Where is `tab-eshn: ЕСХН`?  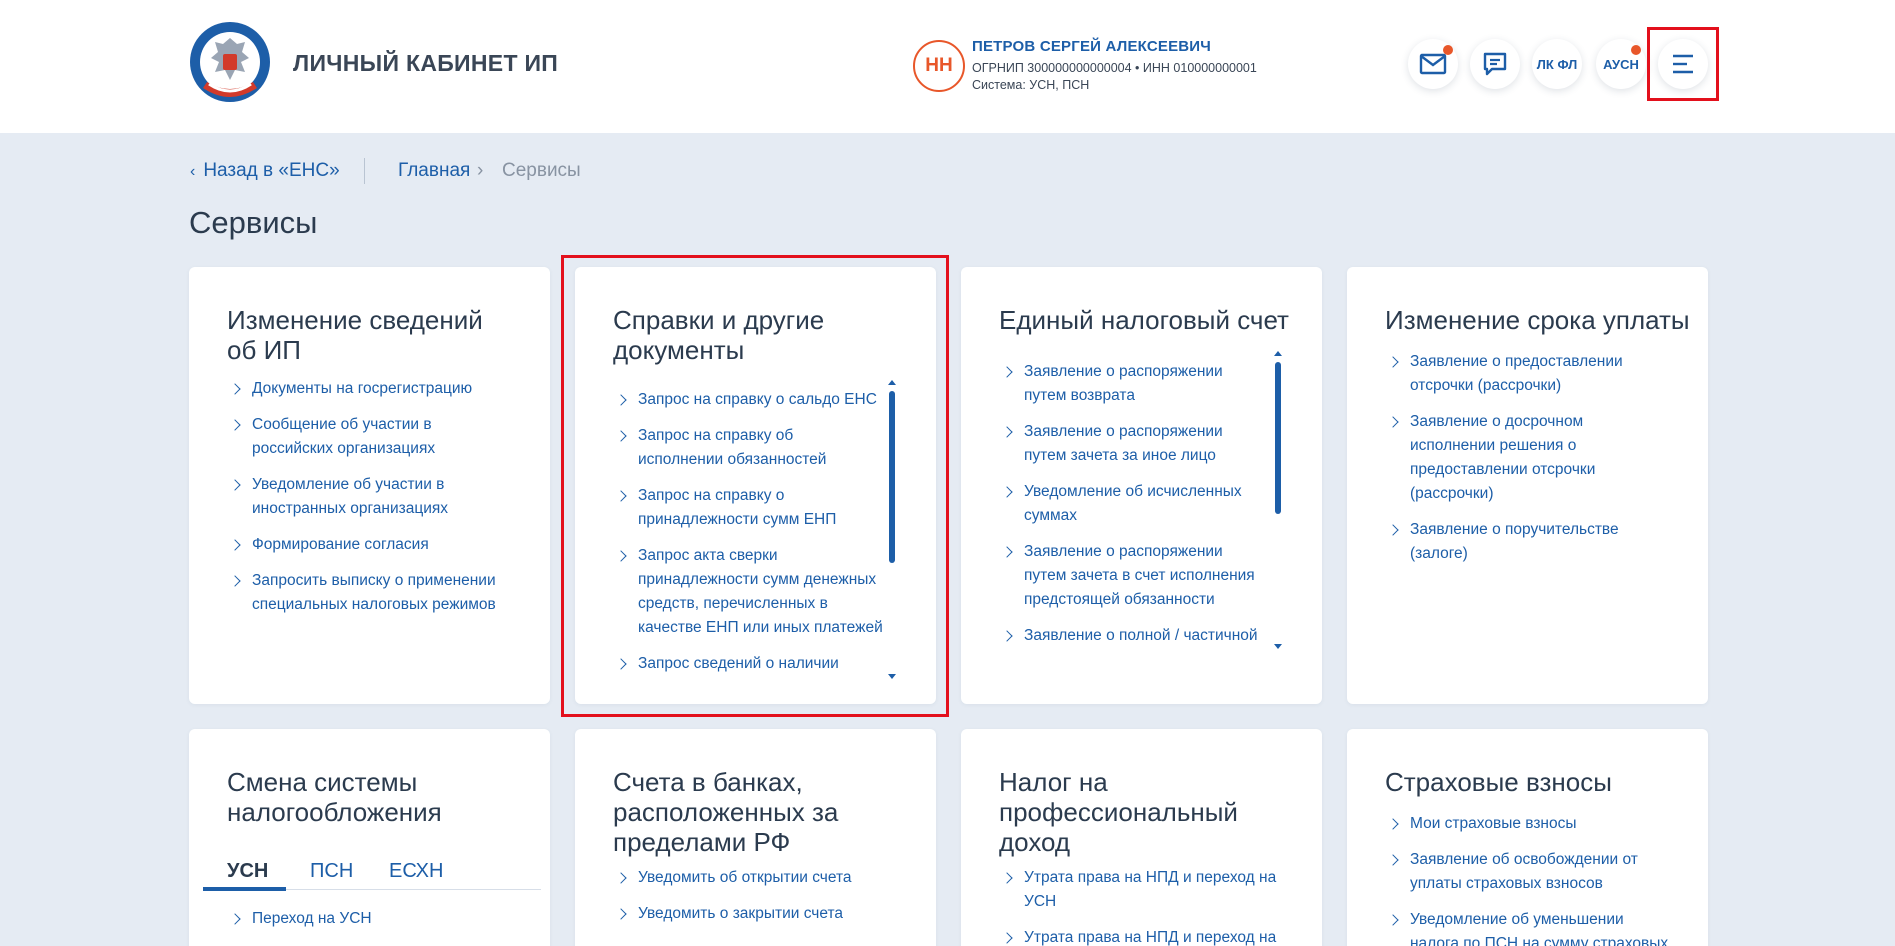 tab-eshn: ЕСХН is located at coordinates (416, 871).